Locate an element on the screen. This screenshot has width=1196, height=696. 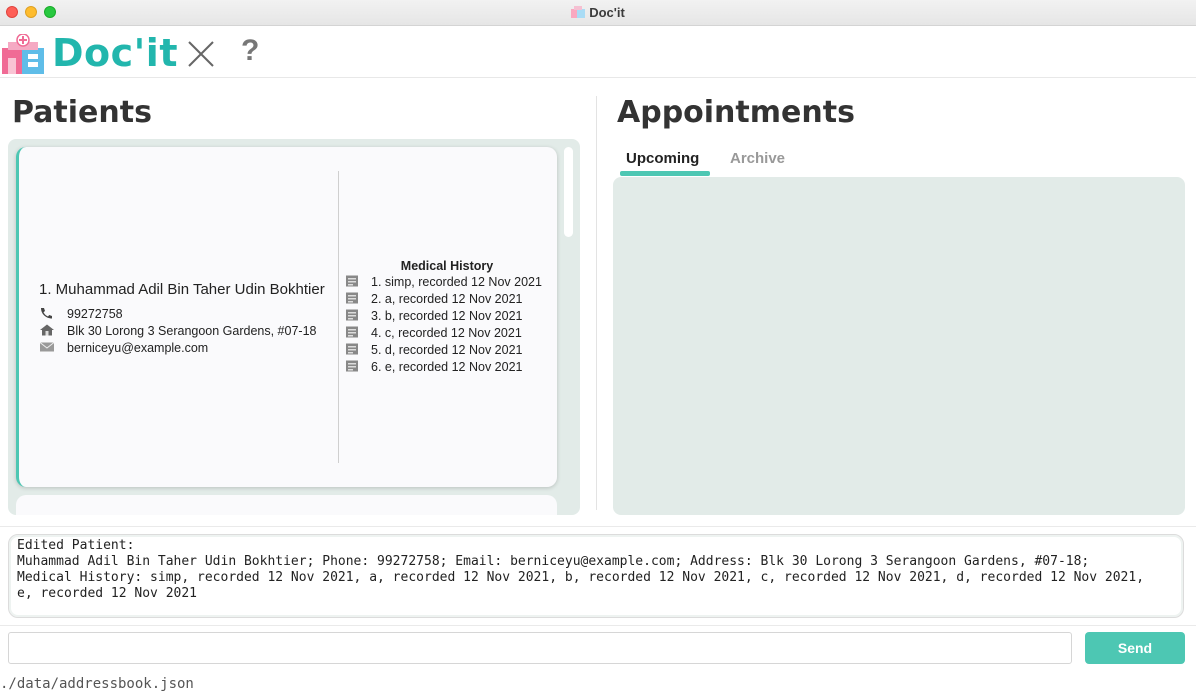
exit-icon is located at coordinates (201, 54).